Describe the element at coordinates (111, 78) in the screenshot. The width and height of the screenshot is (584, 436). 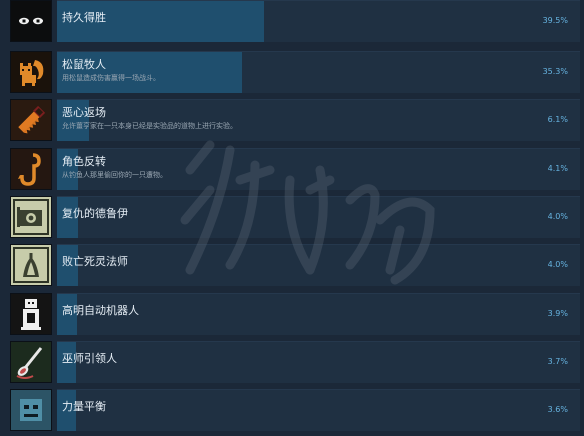
I see `achievement-description: 用松鼠造成伤害赢得一场战斗。` at that location.